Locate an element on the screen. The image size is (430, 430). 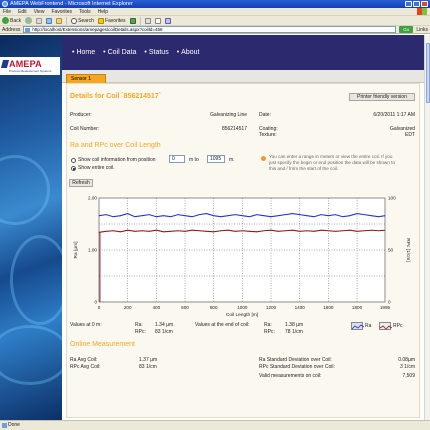
date-value: 6/20/2011 1:17 AM is located at coordinates (394, 115).